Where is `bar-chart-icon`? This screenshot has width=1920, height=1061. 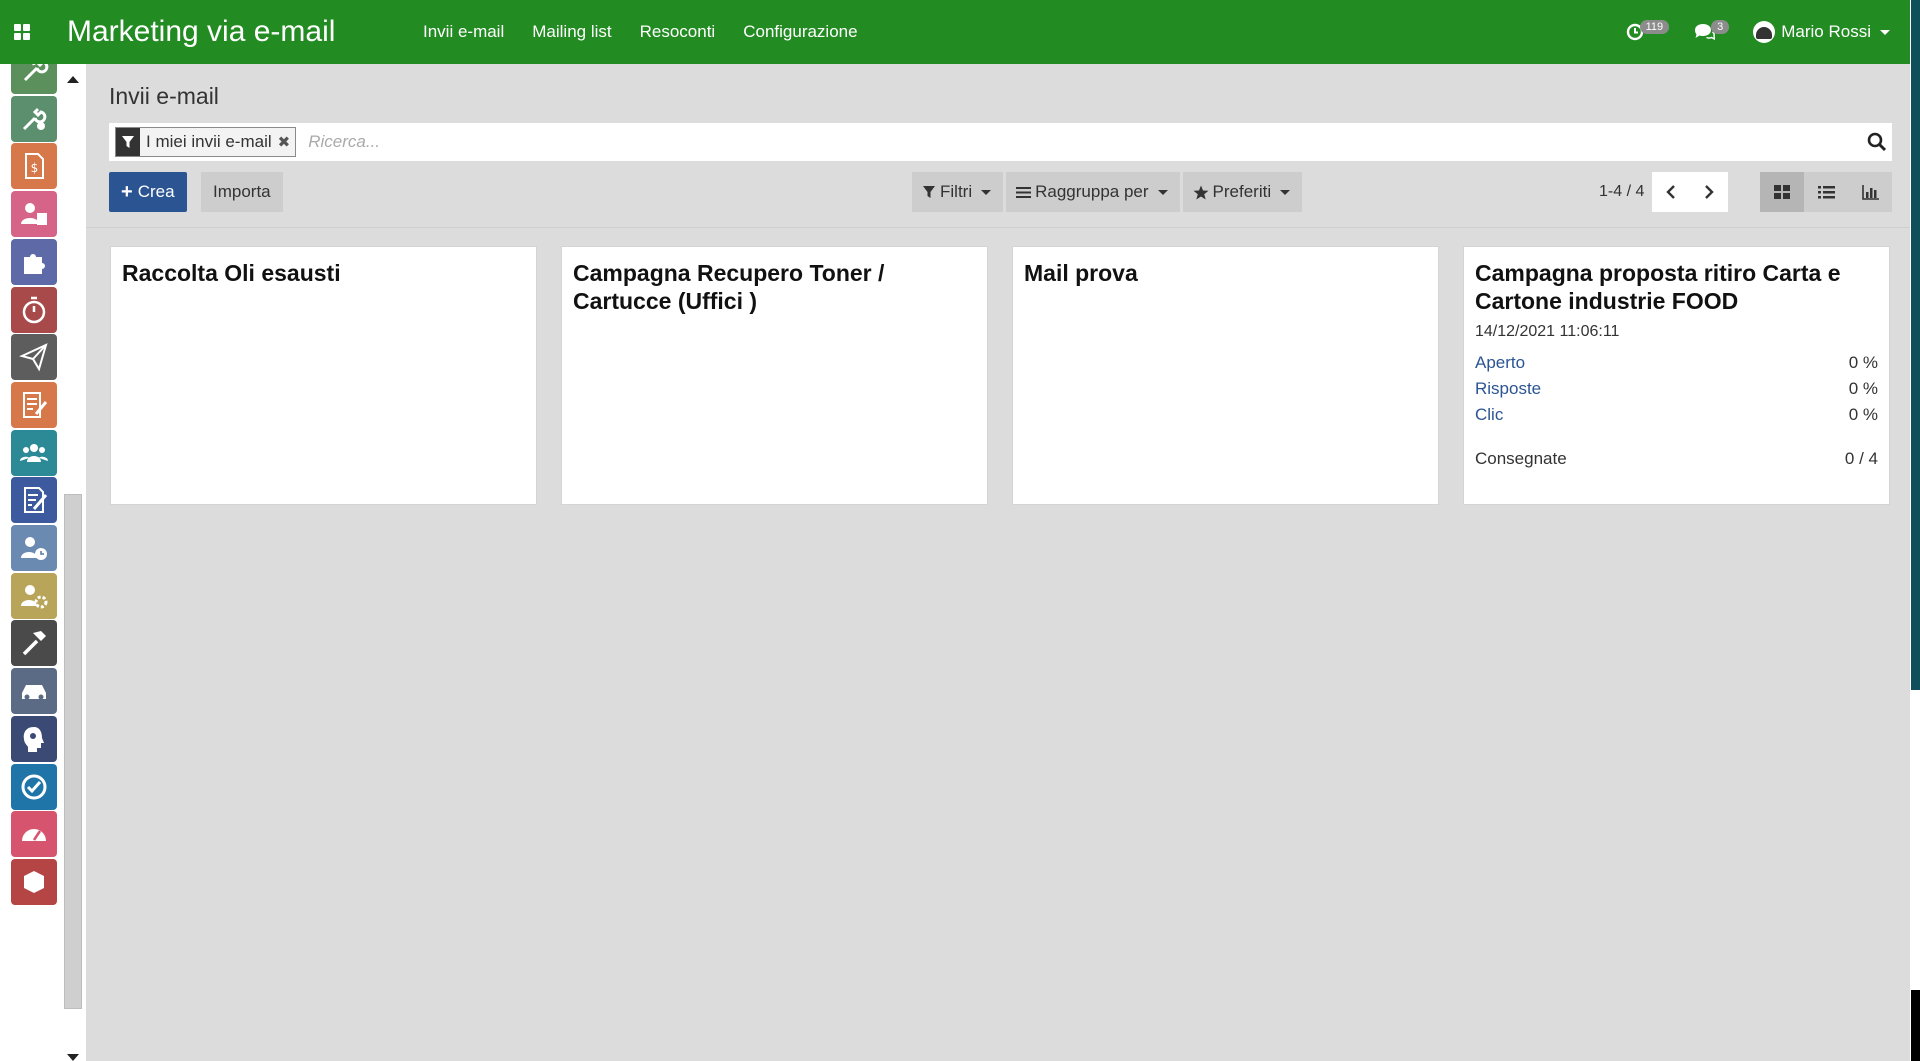
bar-chart-icon is located at coordinates (1870, 192).